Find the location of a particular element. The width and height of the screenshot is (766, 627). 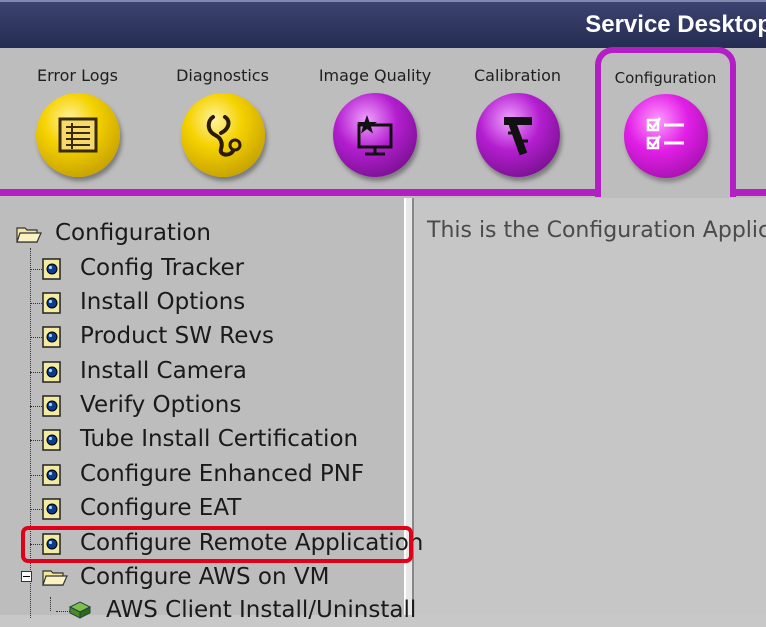

tree-item-product-sw-revs: Product SW Revs is located at coordinates (216, 338).